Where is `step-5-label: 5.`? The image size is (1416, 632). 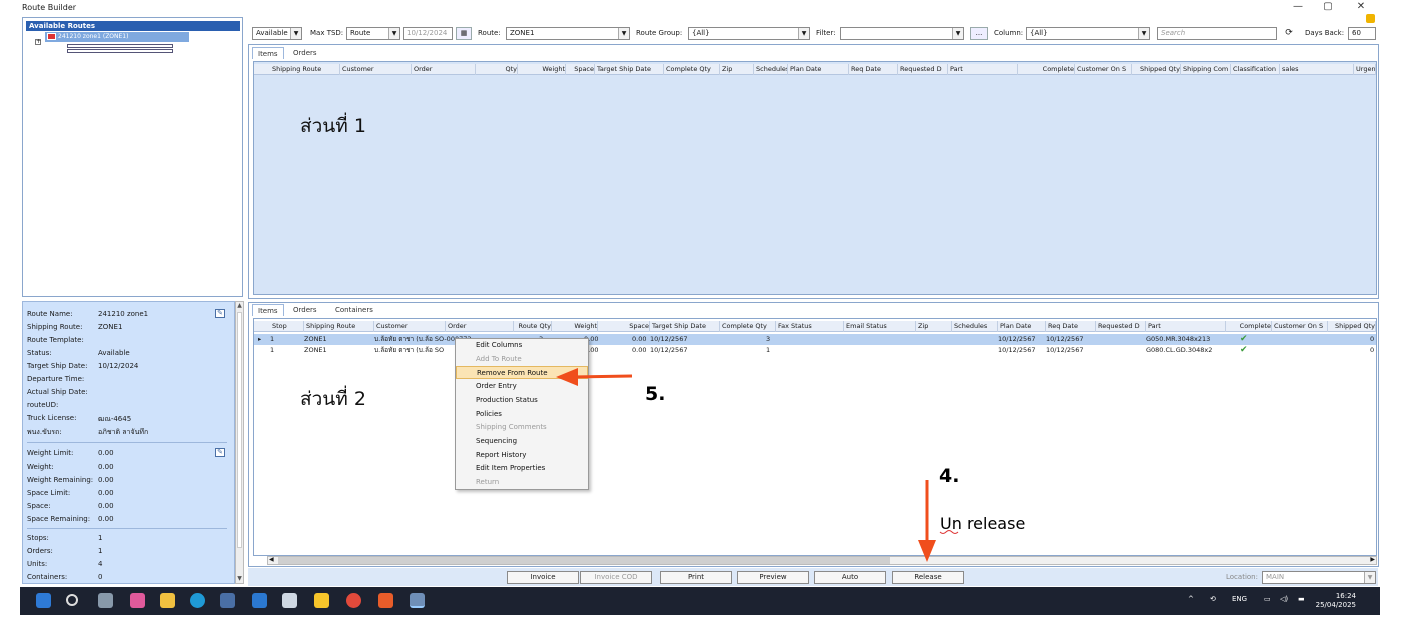
step-5-label: 5. is located at coordinates (655, 394).